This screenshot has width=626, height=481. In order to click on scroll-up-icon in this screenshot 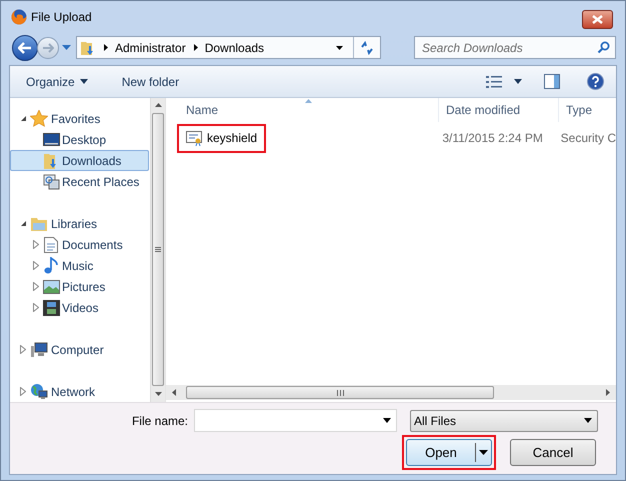, I will do `click(158, 105)`.